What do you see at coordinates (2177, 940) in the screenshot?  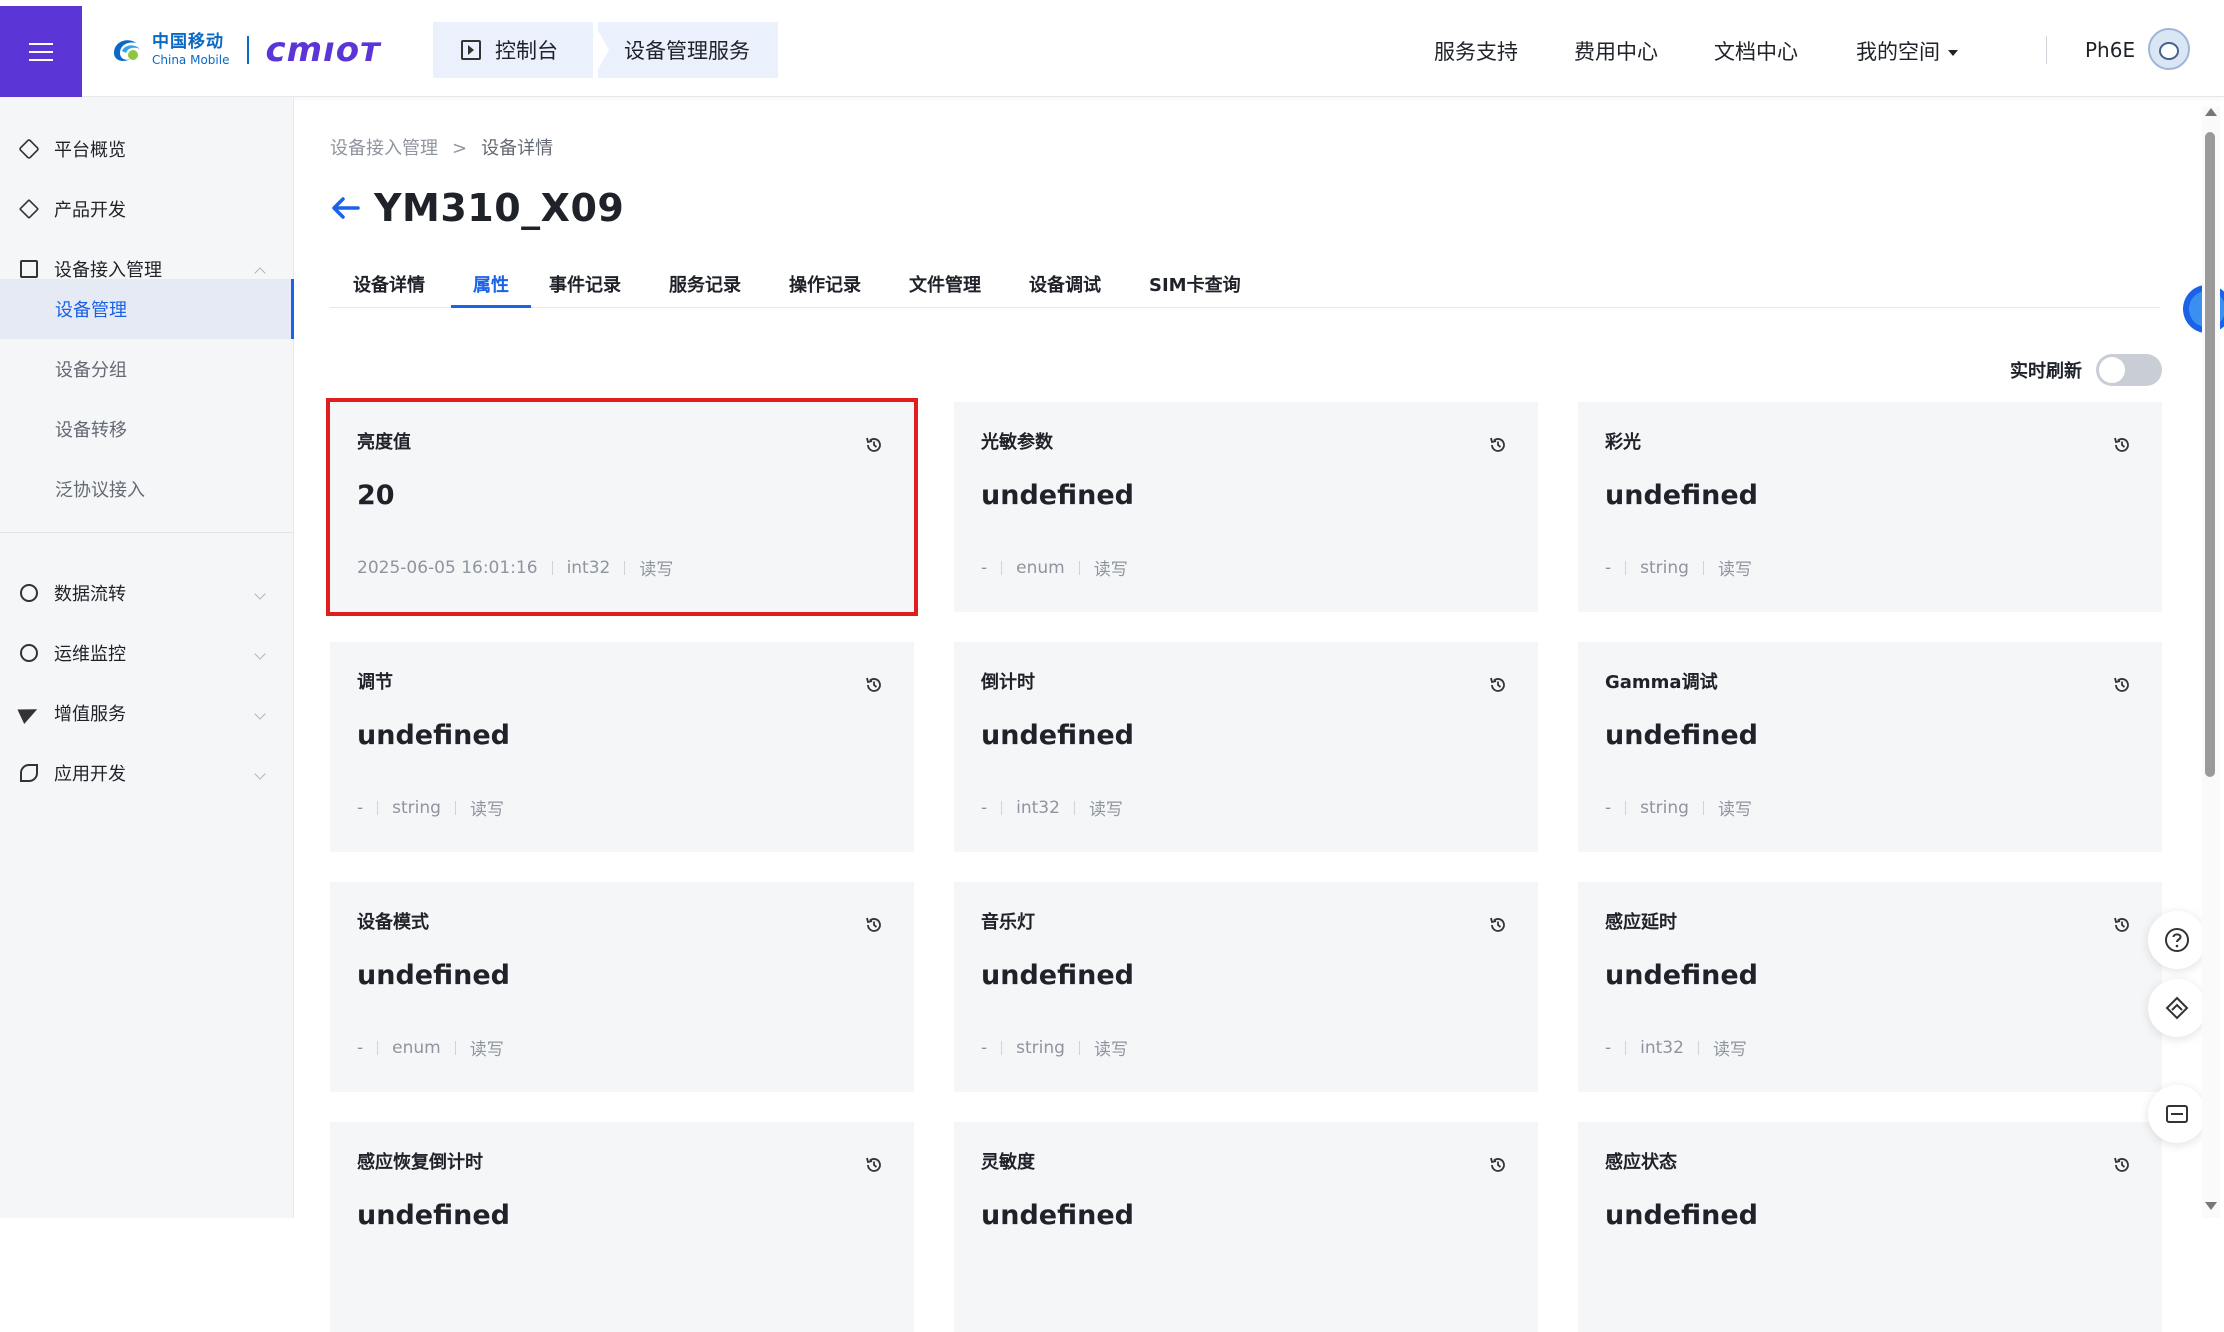 I see `help-button` at bounding box center [2177, 940].